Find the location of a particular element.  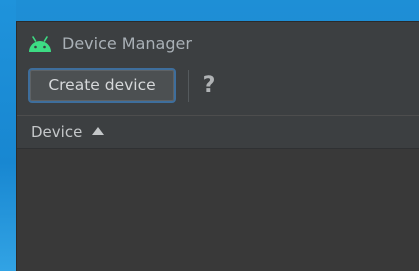

window-title: Device Manager is located at coordinates (127, 43).